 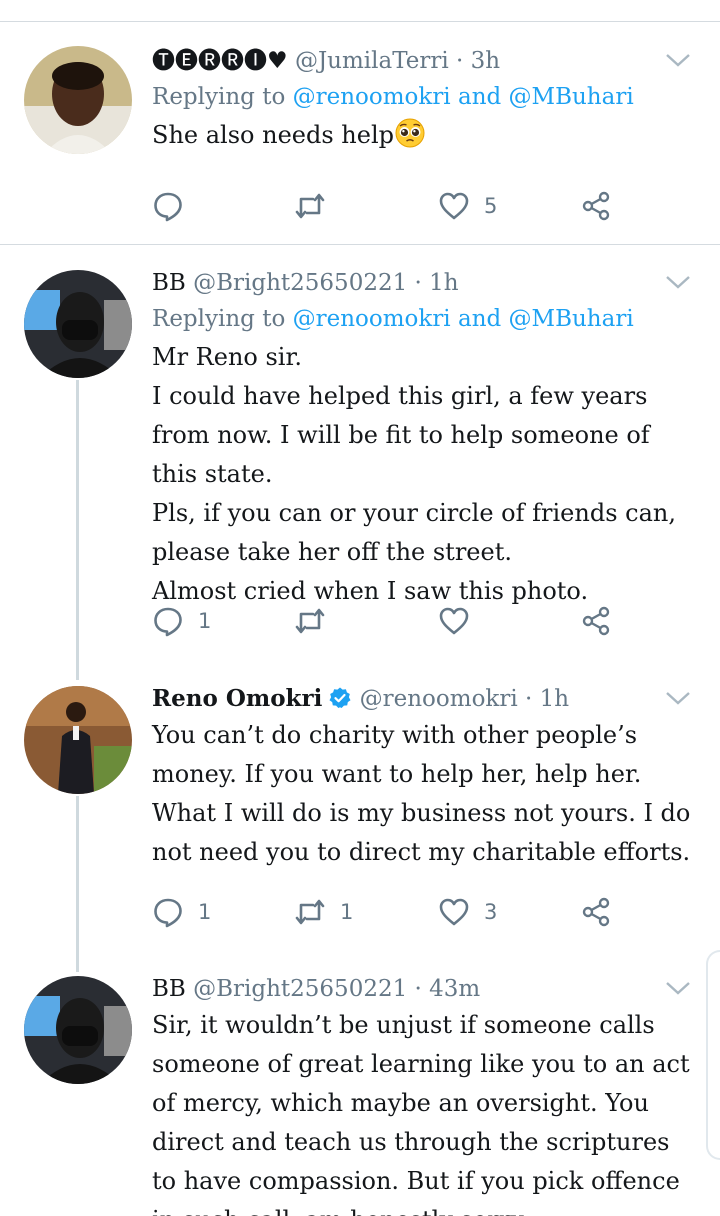 I want to click on verified-badge-icon, so click(x=340, y=697).